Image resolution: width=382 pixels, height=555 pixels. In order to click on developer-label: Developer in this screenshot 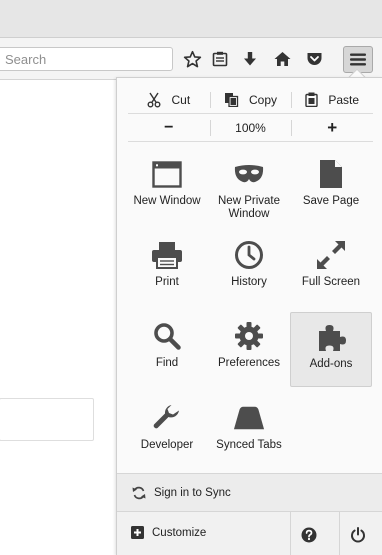, I will do `click(167, 445)`.